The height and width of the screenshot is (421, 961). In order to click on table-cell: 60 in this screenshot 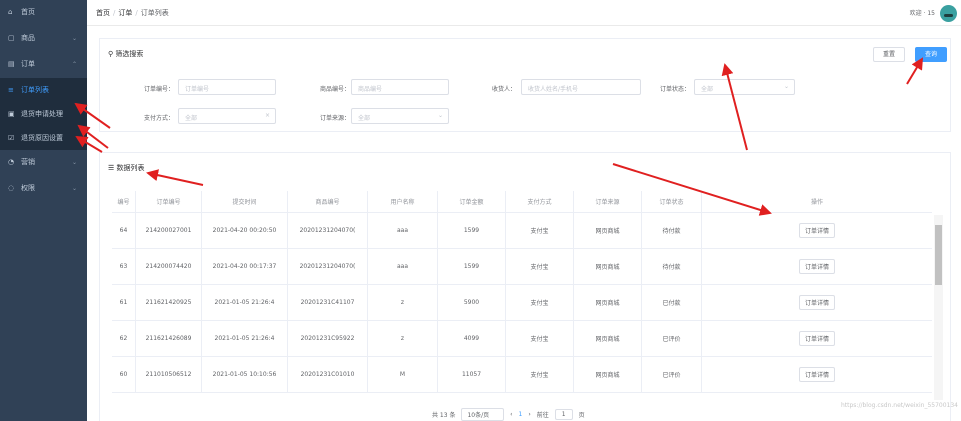, I will do `click(124, 374)`.